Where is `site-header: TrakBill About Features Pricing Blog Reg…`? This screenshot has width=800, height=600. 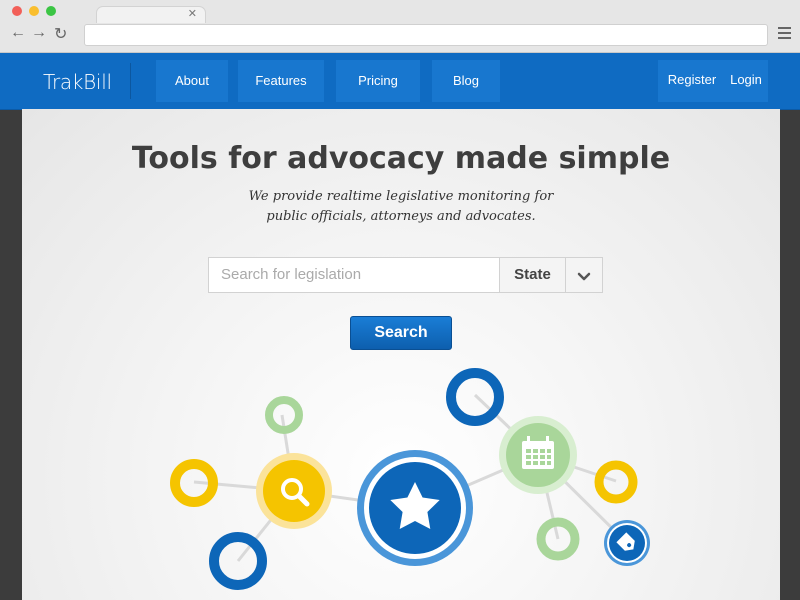 site-header: TrakBill About Features Pricing Blog Reg… is located at coordinates (400, 81).